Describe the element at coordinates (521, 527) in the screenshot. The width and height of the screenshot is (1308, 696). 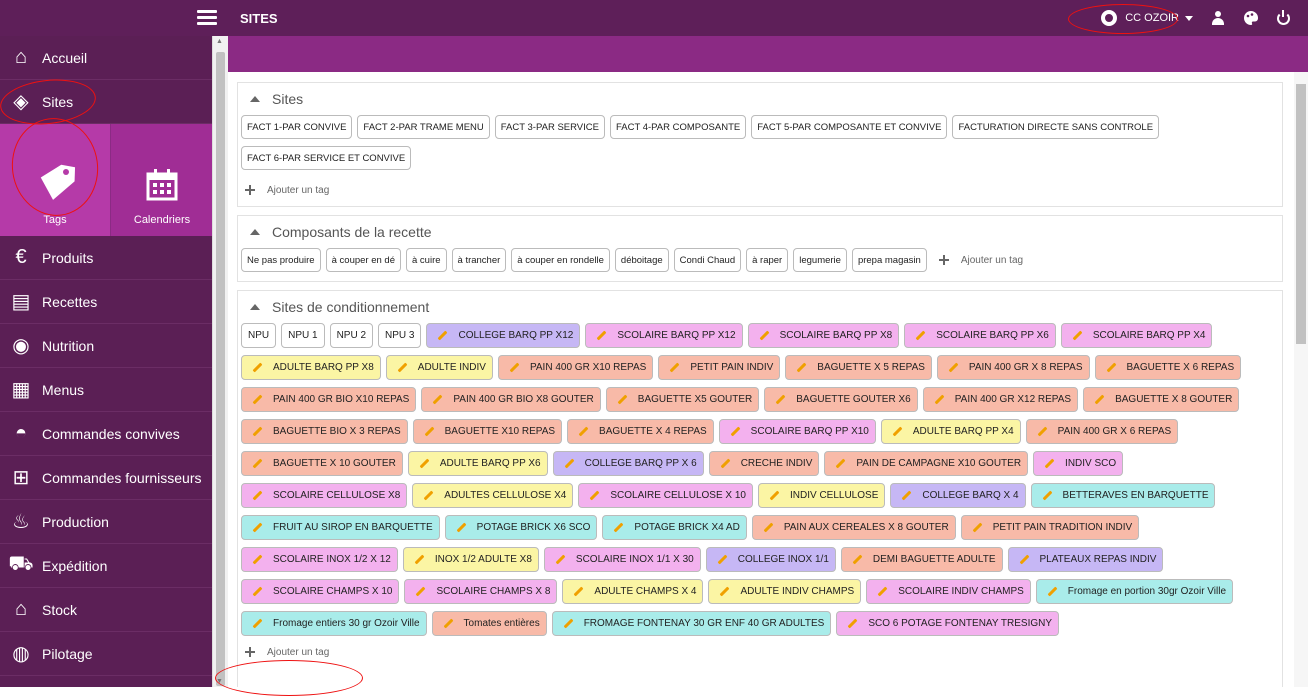
I see `tag-chip: POTAGE BRICK X6 SCO` at that location.